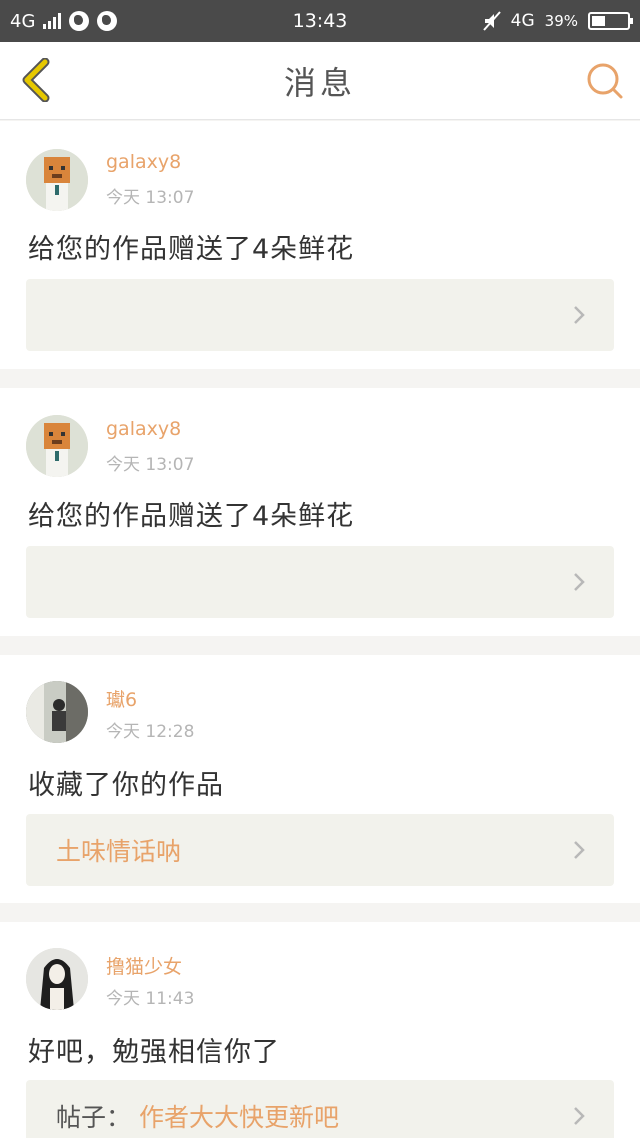 The width and height of the screenshot is (640, 1138). Describe the element at coordinates (522, 21) in the screenshot. I see `network-type-right: 4G` at that location.